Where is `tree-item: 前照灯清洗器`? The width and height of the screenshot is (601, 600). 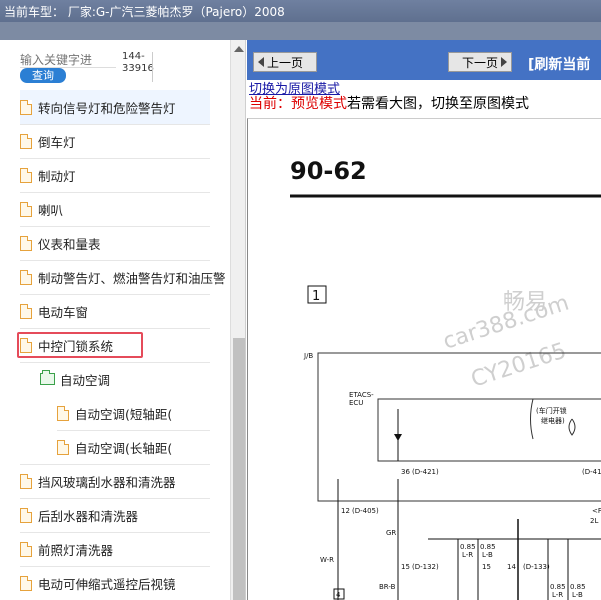 tree-item: 前照灯清洗器 is located at coordinates (115, 549).